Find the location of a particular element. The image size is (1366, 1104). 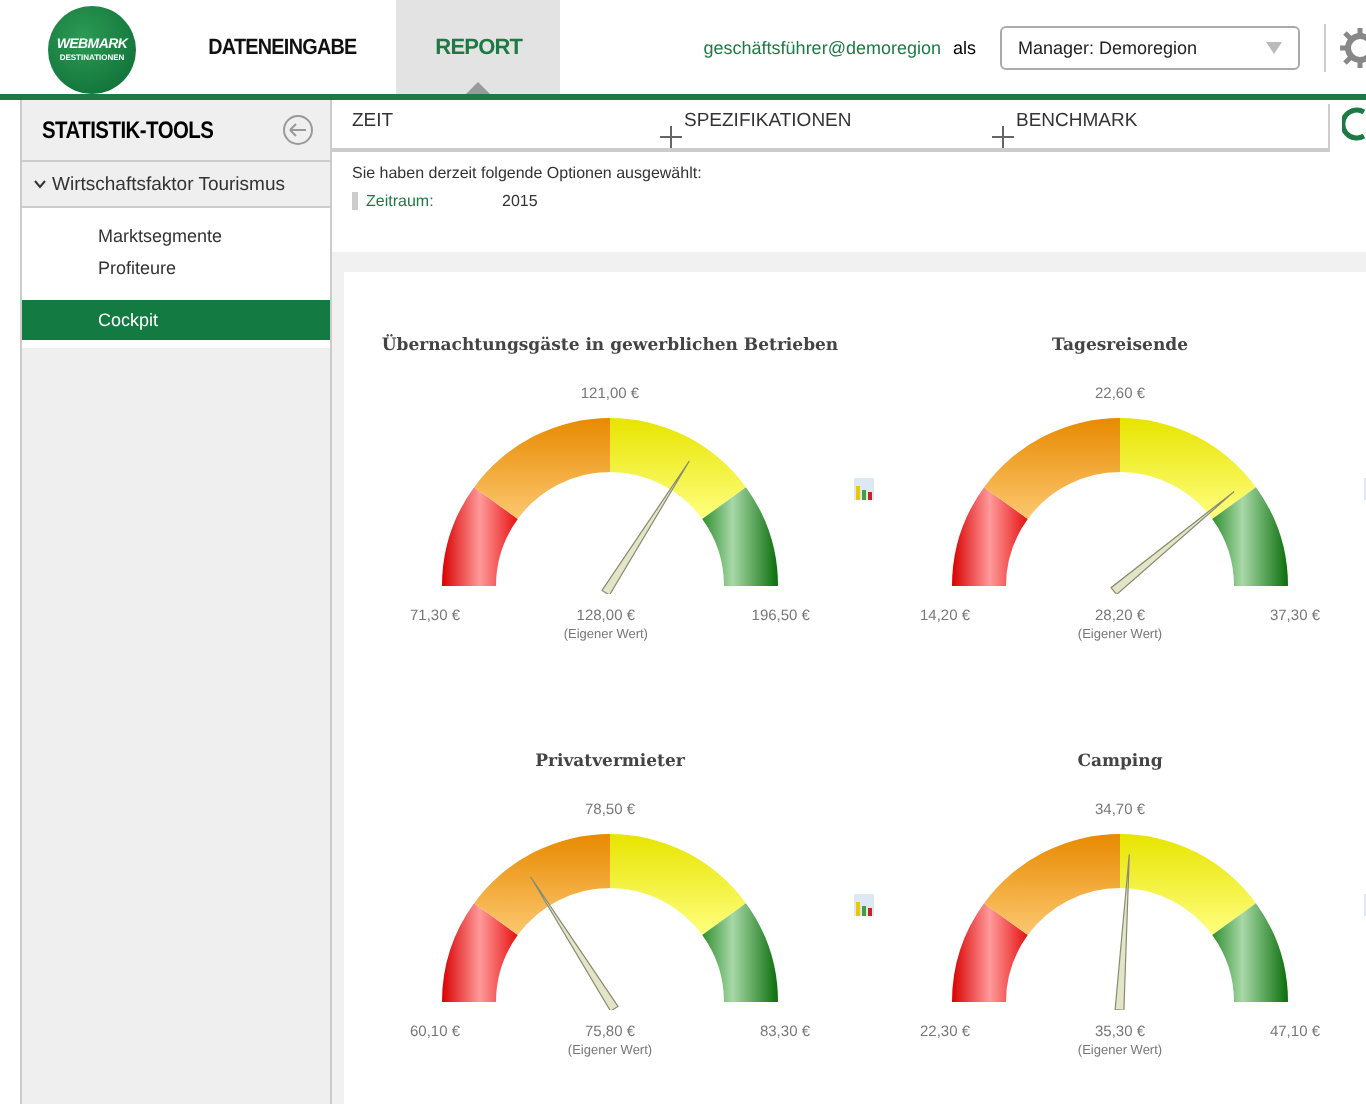

nav-tab: DATENEINGABE is located at coordinates (282, 47).